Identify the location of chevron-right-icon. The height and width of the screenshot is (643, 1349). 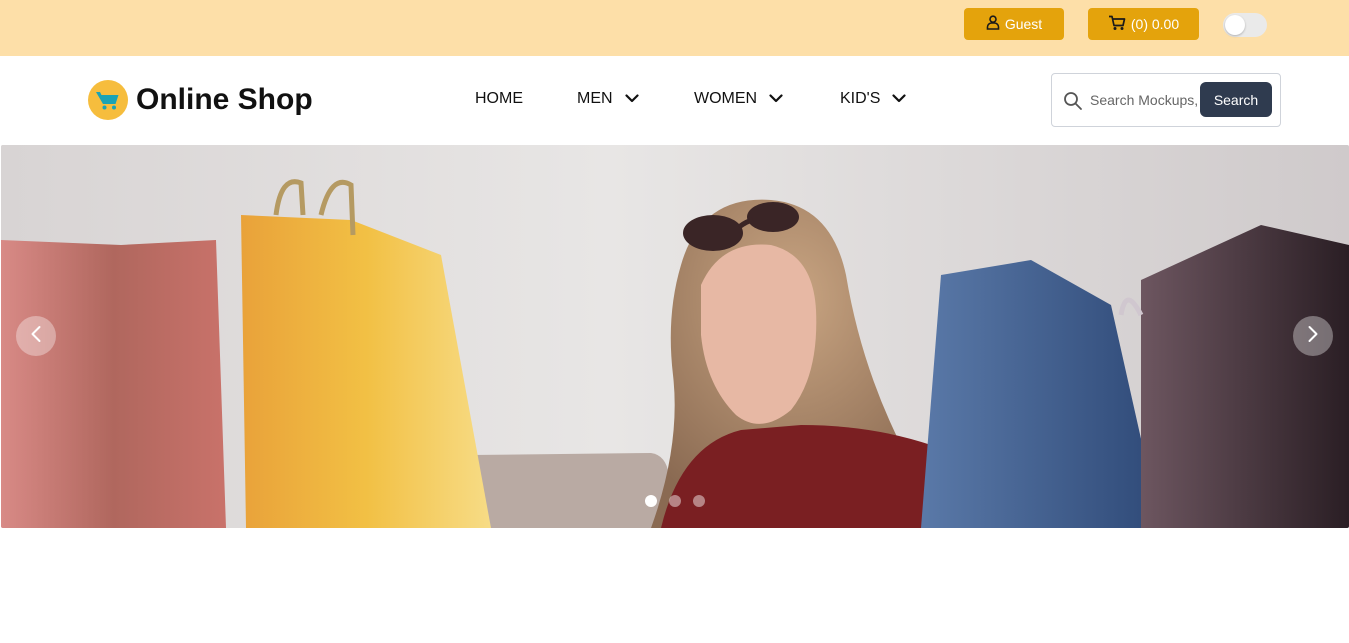
(1313, 336).